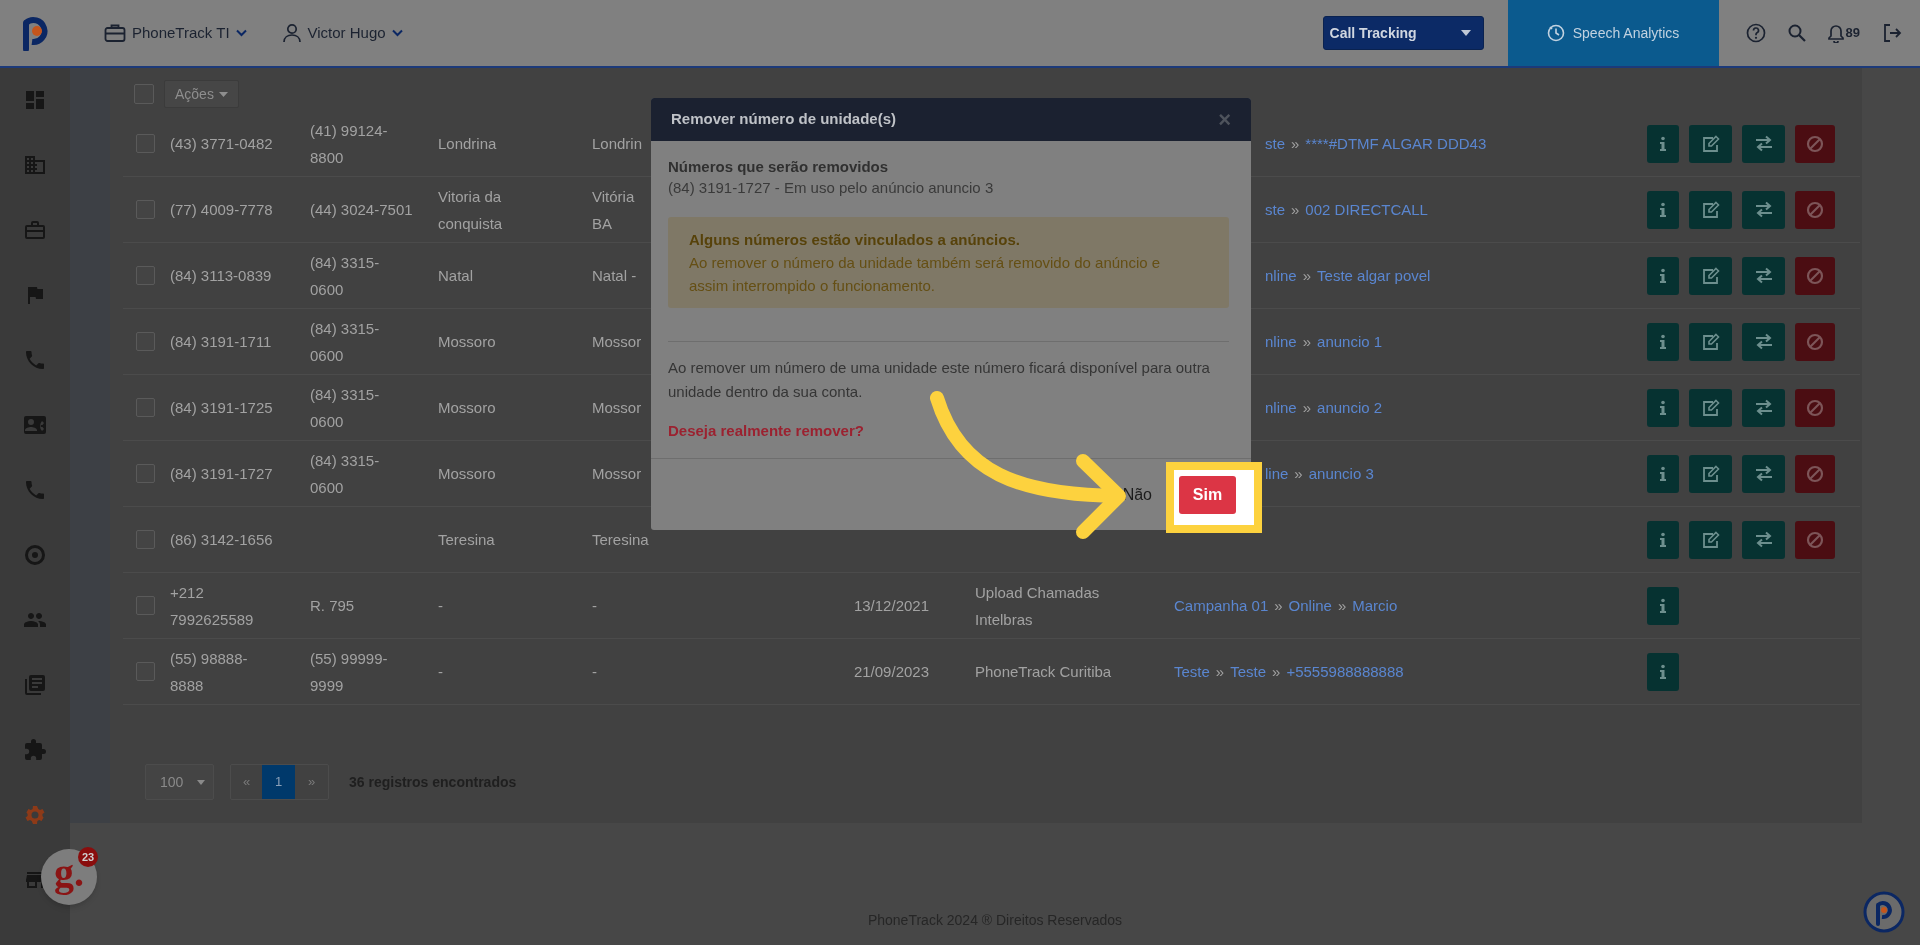 The height and width of the screenshot is (945, 1920). Describe the element at coordinates (1341, 473) in the screenshot. I see `breadcrumb-link: anuncio 3` at that location.